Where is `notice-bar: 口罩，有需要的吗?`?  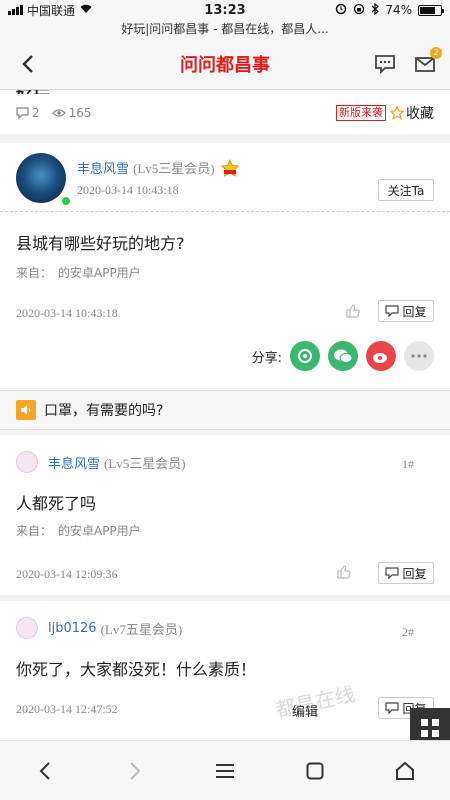
notice-bar: 口罩，有需要的吗? is located at coordinates (225, 410).